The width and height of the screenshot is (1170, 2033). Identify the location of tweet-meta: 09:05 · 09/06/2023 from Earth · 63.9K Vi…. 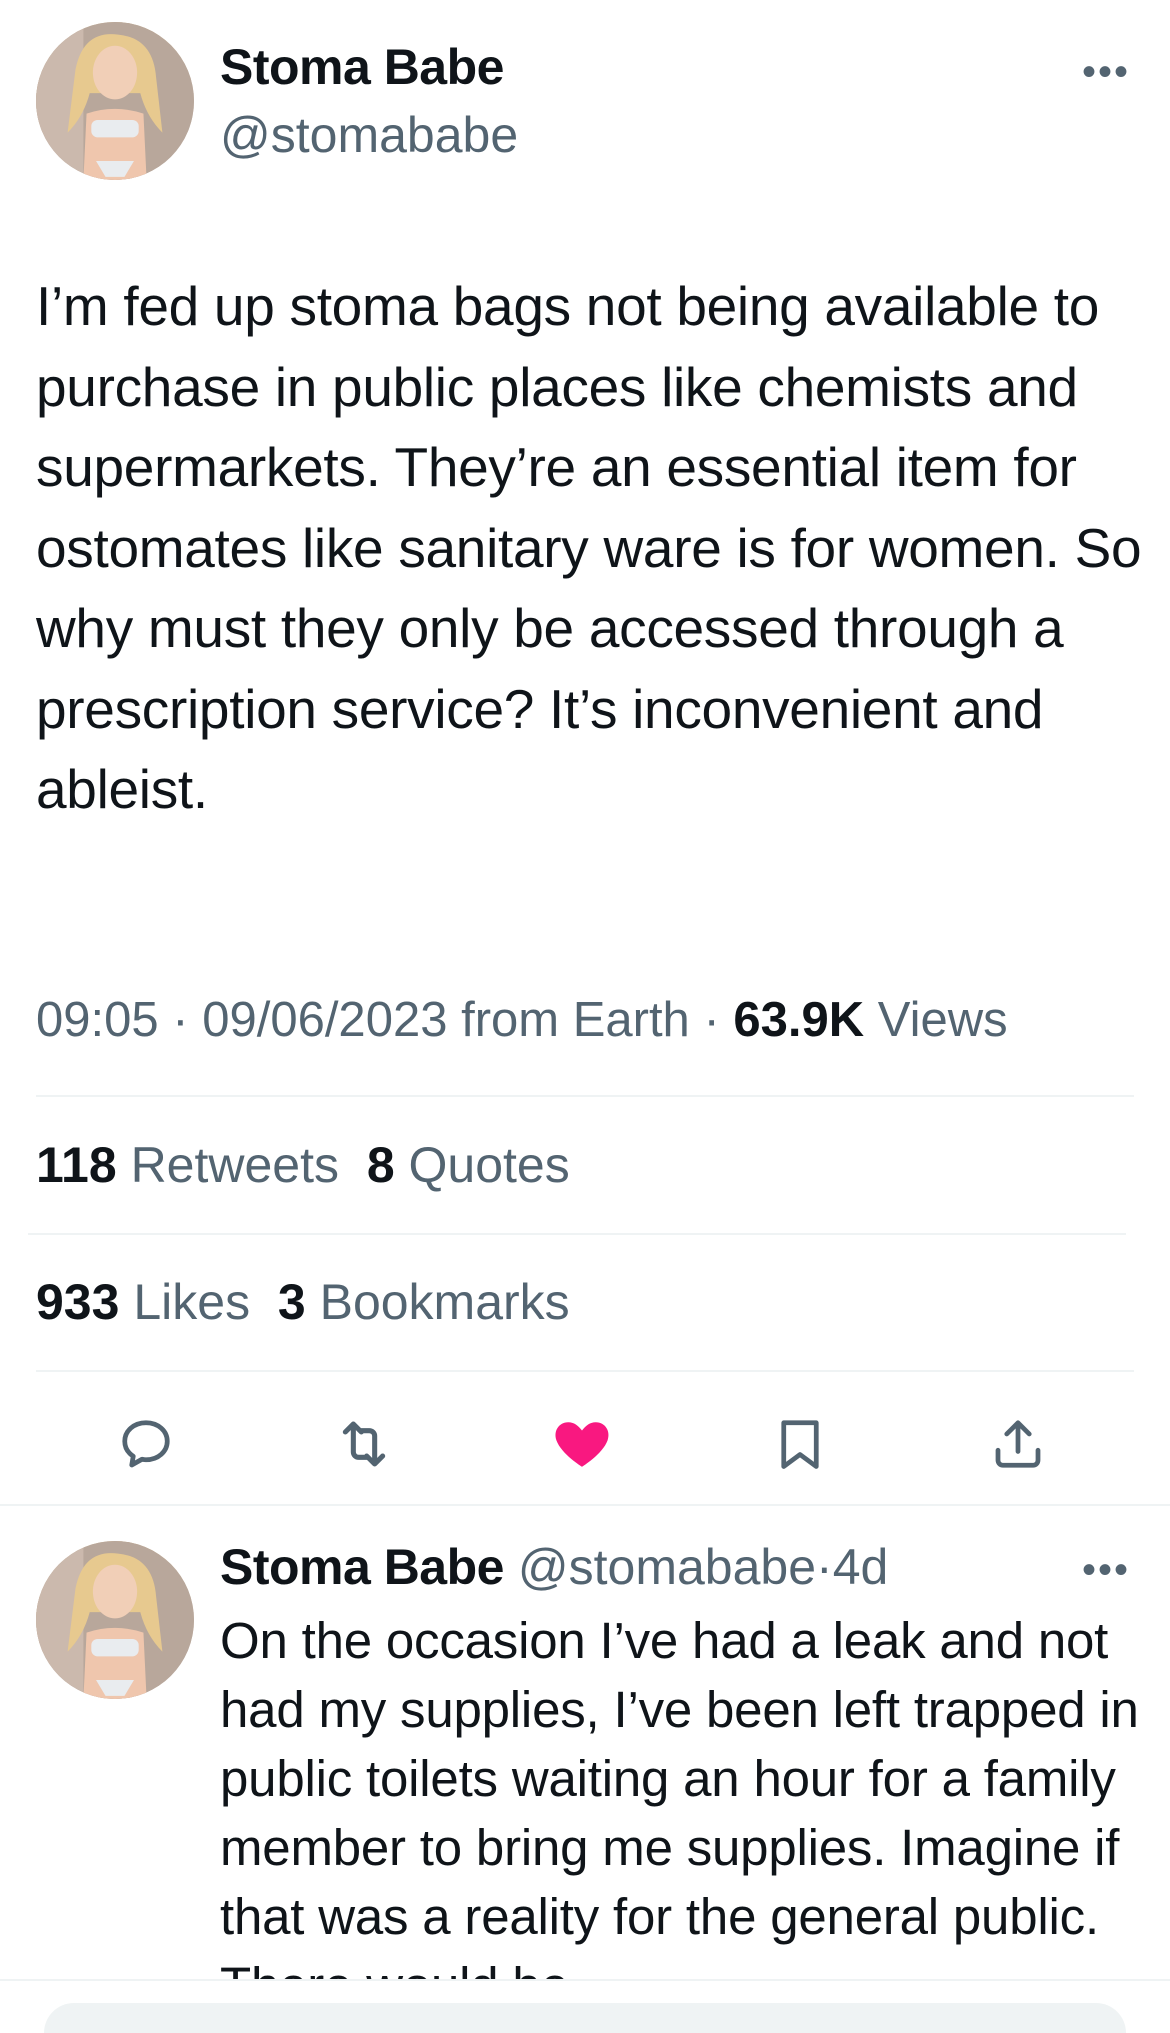
(522, 1020).